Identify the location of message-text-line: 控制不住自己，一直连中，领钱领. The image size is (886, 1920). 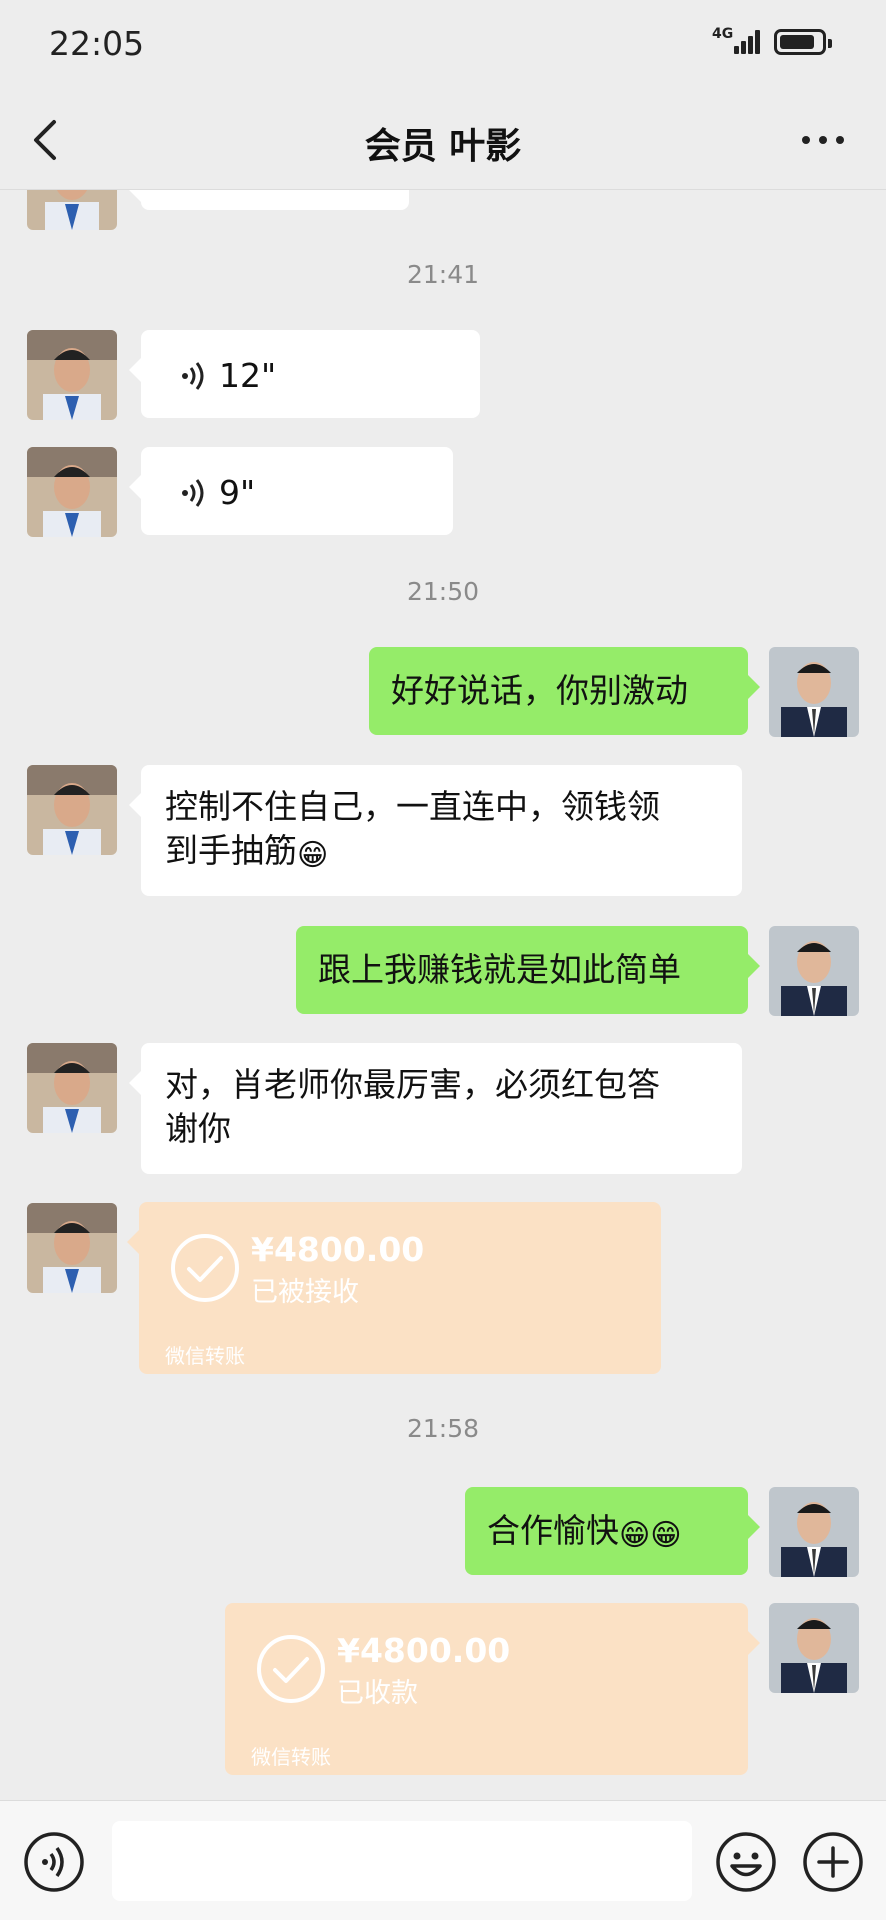
(412, 806).